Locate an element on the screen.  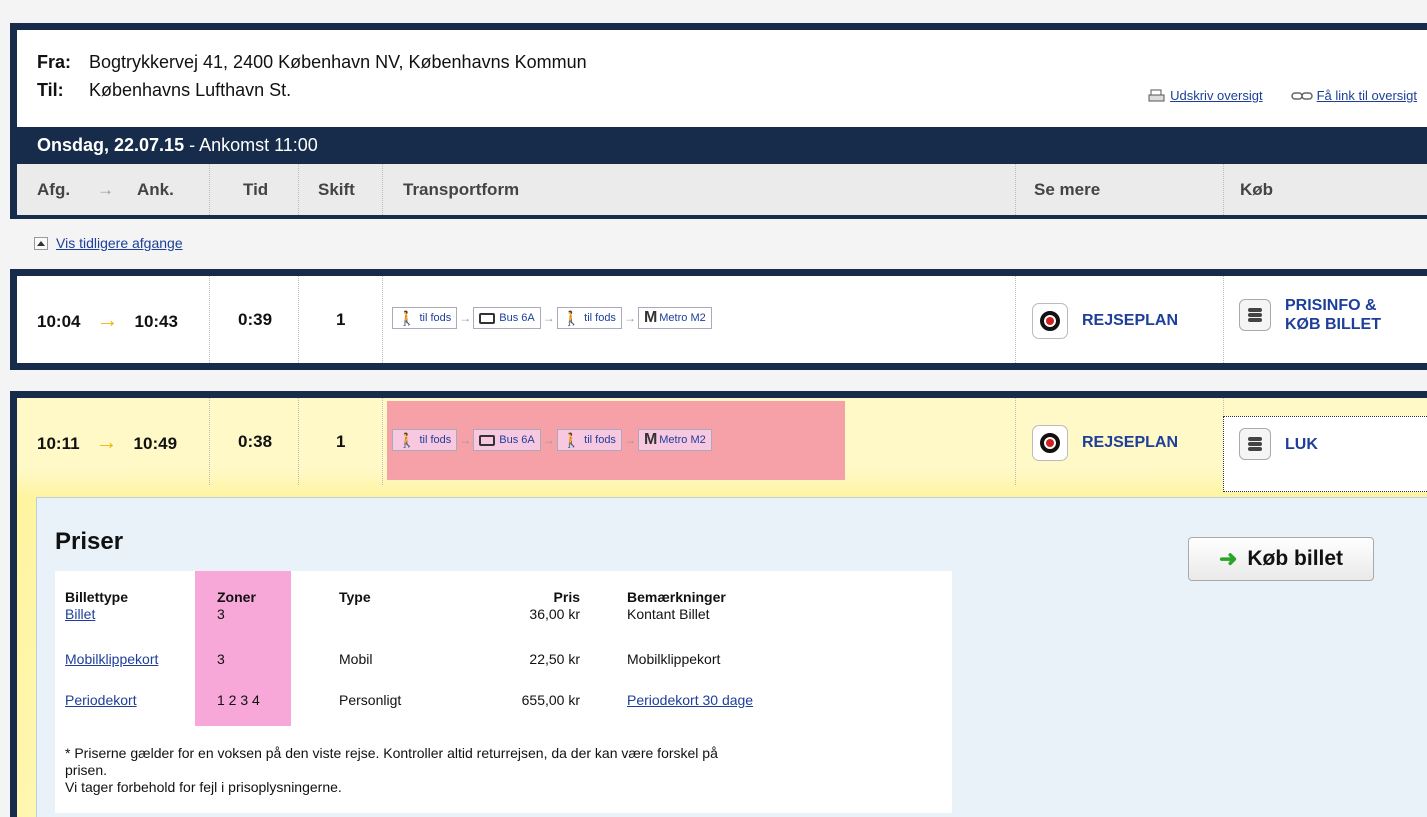
buy-ticket-button: ➜ Køb billet is located at coordinates (1281, 559).